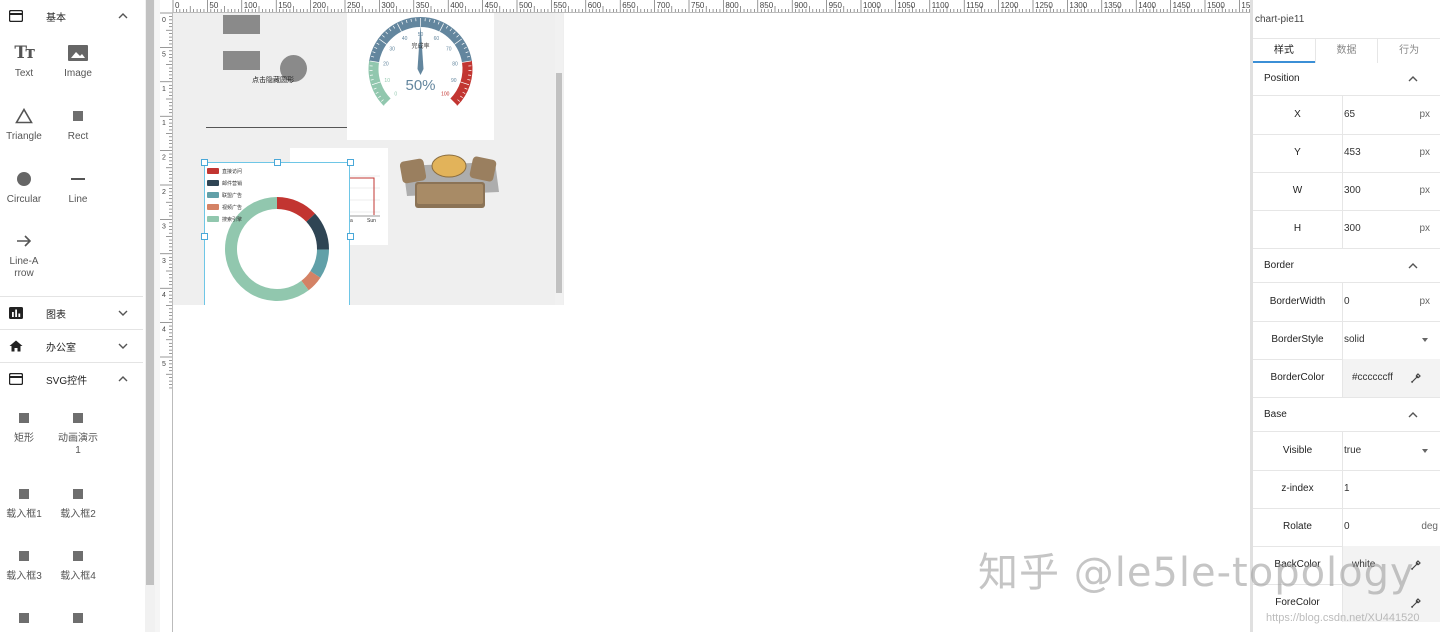 This screenshot has height=632, width=1440. What do you see at coordinates (664, 5) in the screenshot?
I see `ruler-label: 700` at bounding box center [664, 5].